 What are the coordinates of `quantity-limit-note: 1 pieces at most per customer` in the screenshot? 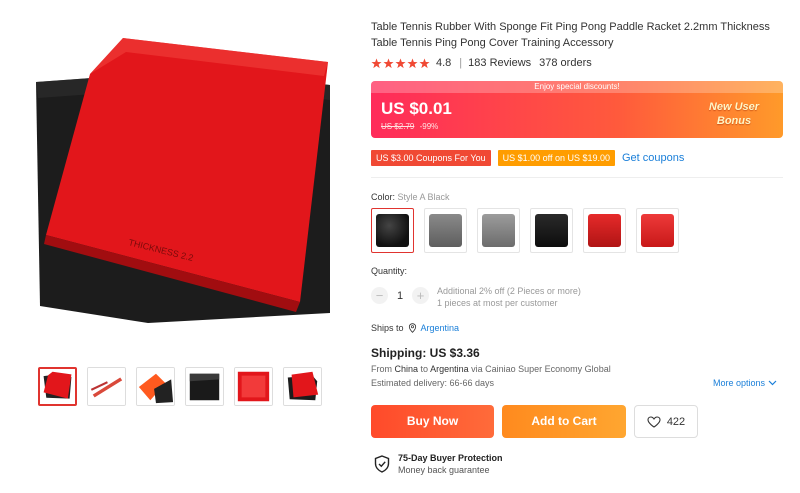 It's located at (497, 303).